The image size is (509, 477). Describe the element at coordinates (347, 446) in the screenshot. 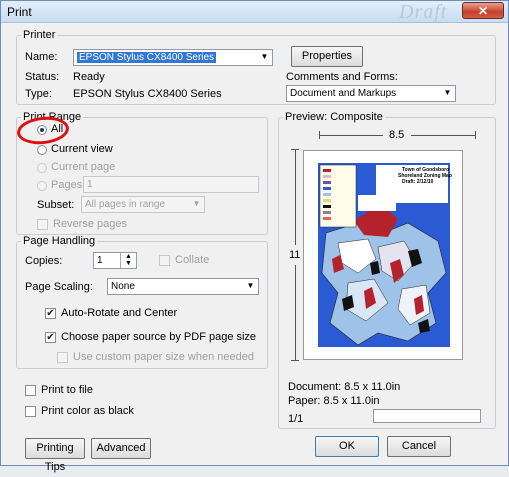

I see `ok-button: OK` at that location.